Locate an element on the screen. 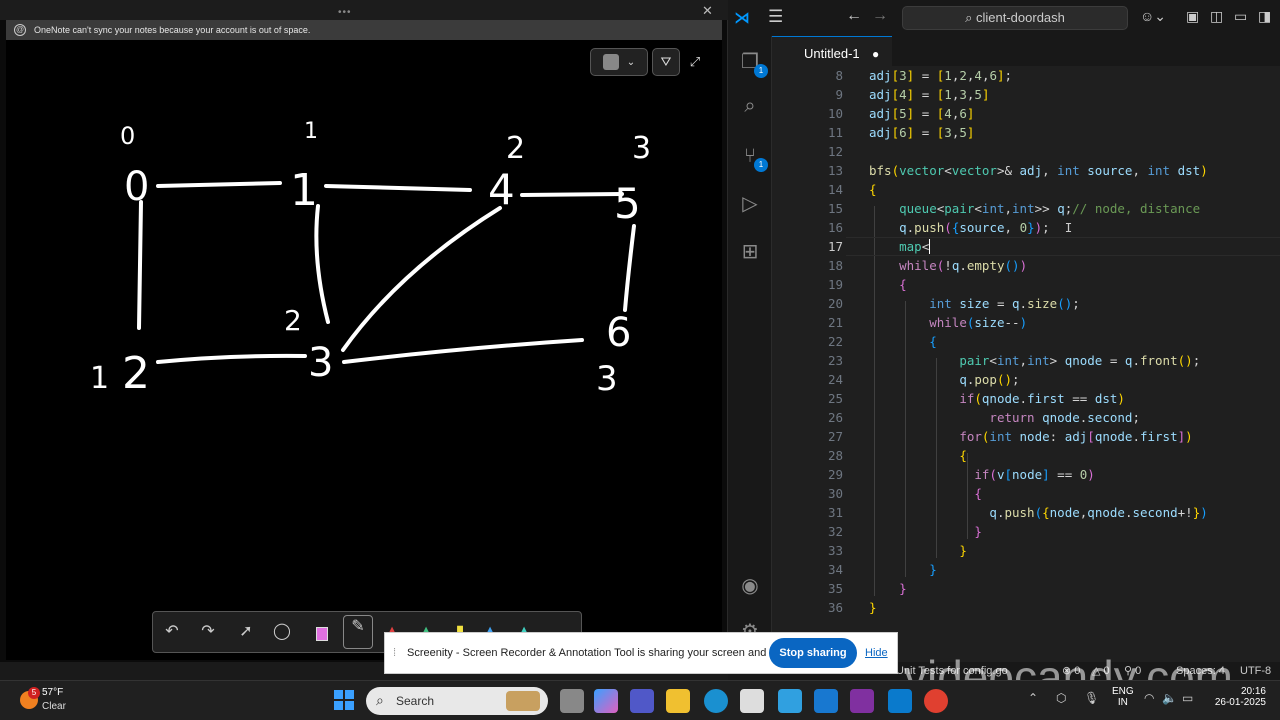  back-arrow-icon: ← is located at coordinates (854, 16).